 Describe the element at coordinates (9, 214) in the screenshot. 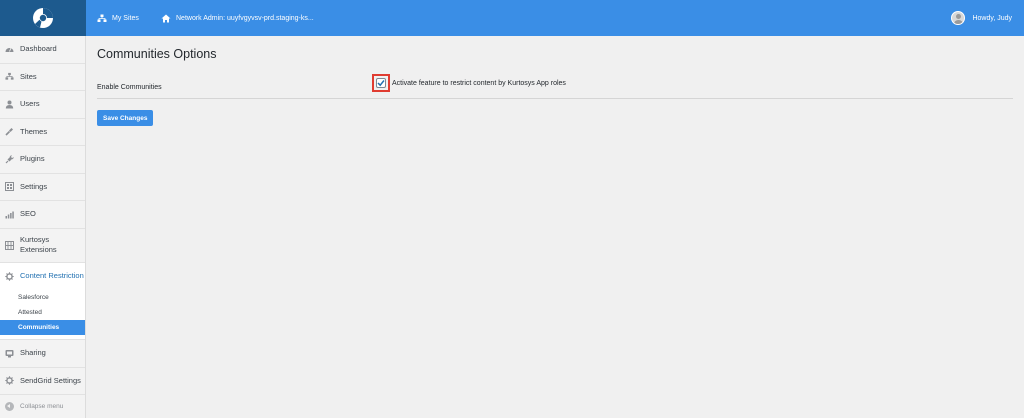

I see `seo-icon` at that location.